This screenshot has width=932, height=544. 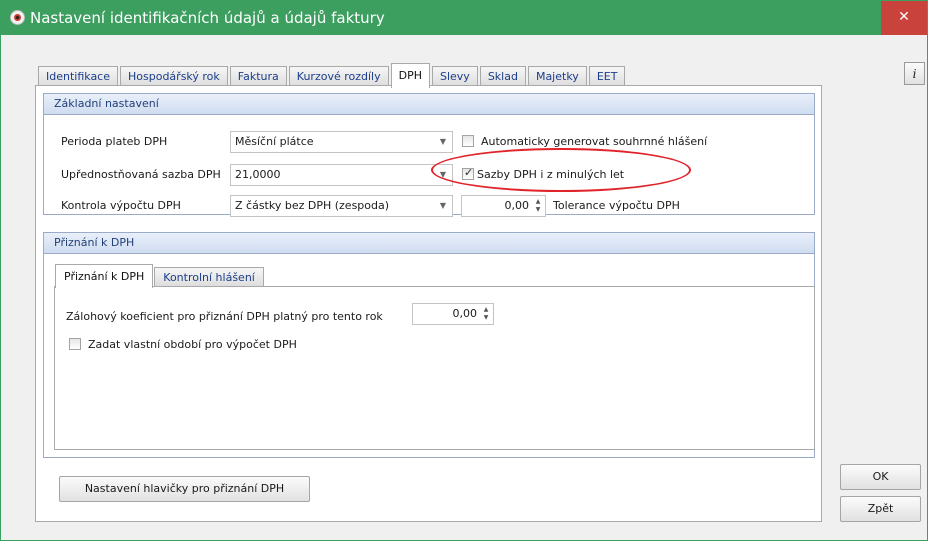 What do you see at coordinates (75, 344) in the screenshot?
I see `vlastni-obdobi-checkbox` at bounding box center [75, 344].